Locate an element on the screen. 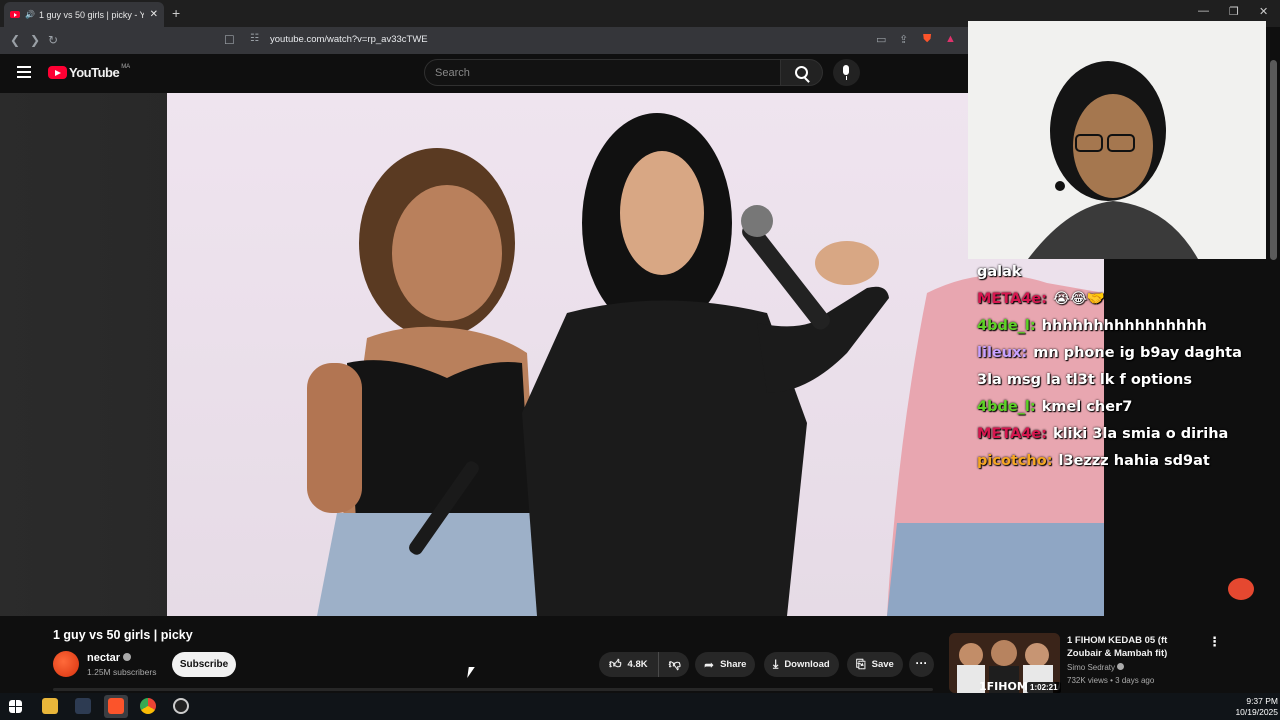  page-scrollbar is located at coordinates (1273, 160).